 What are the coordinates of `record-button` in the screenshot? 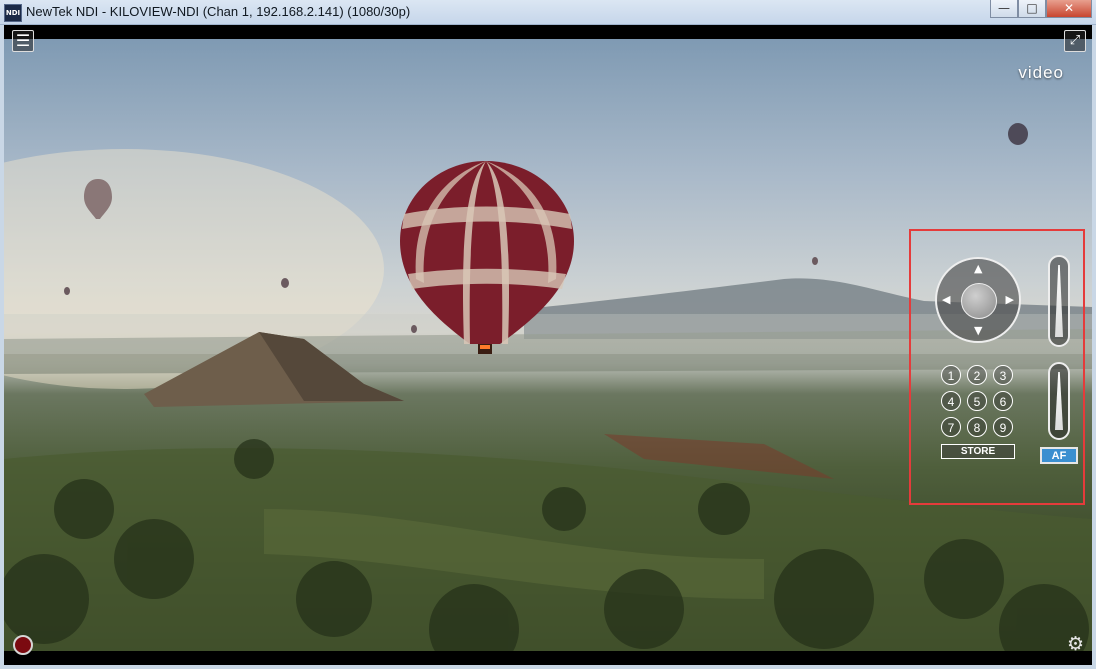 It's located at (23, 645).